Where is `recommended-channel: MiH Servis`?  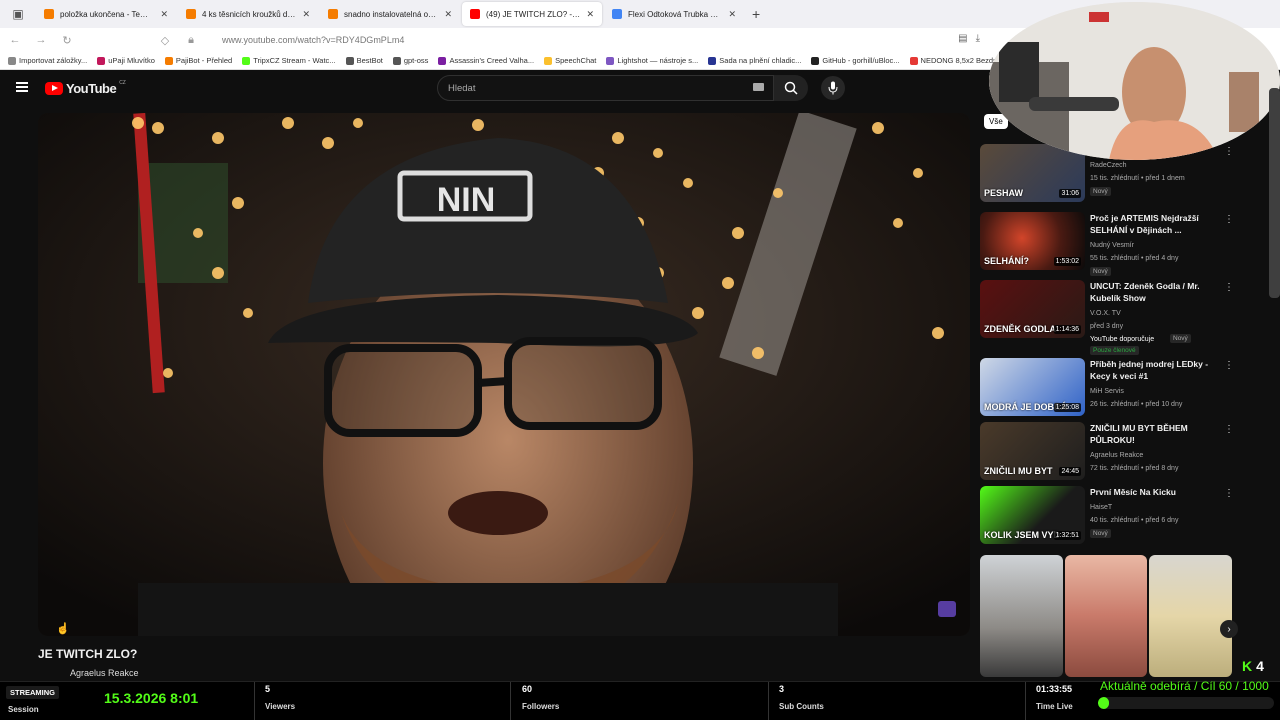 recommended-channel: MiH Servis is located at coordinates (1160, 392).